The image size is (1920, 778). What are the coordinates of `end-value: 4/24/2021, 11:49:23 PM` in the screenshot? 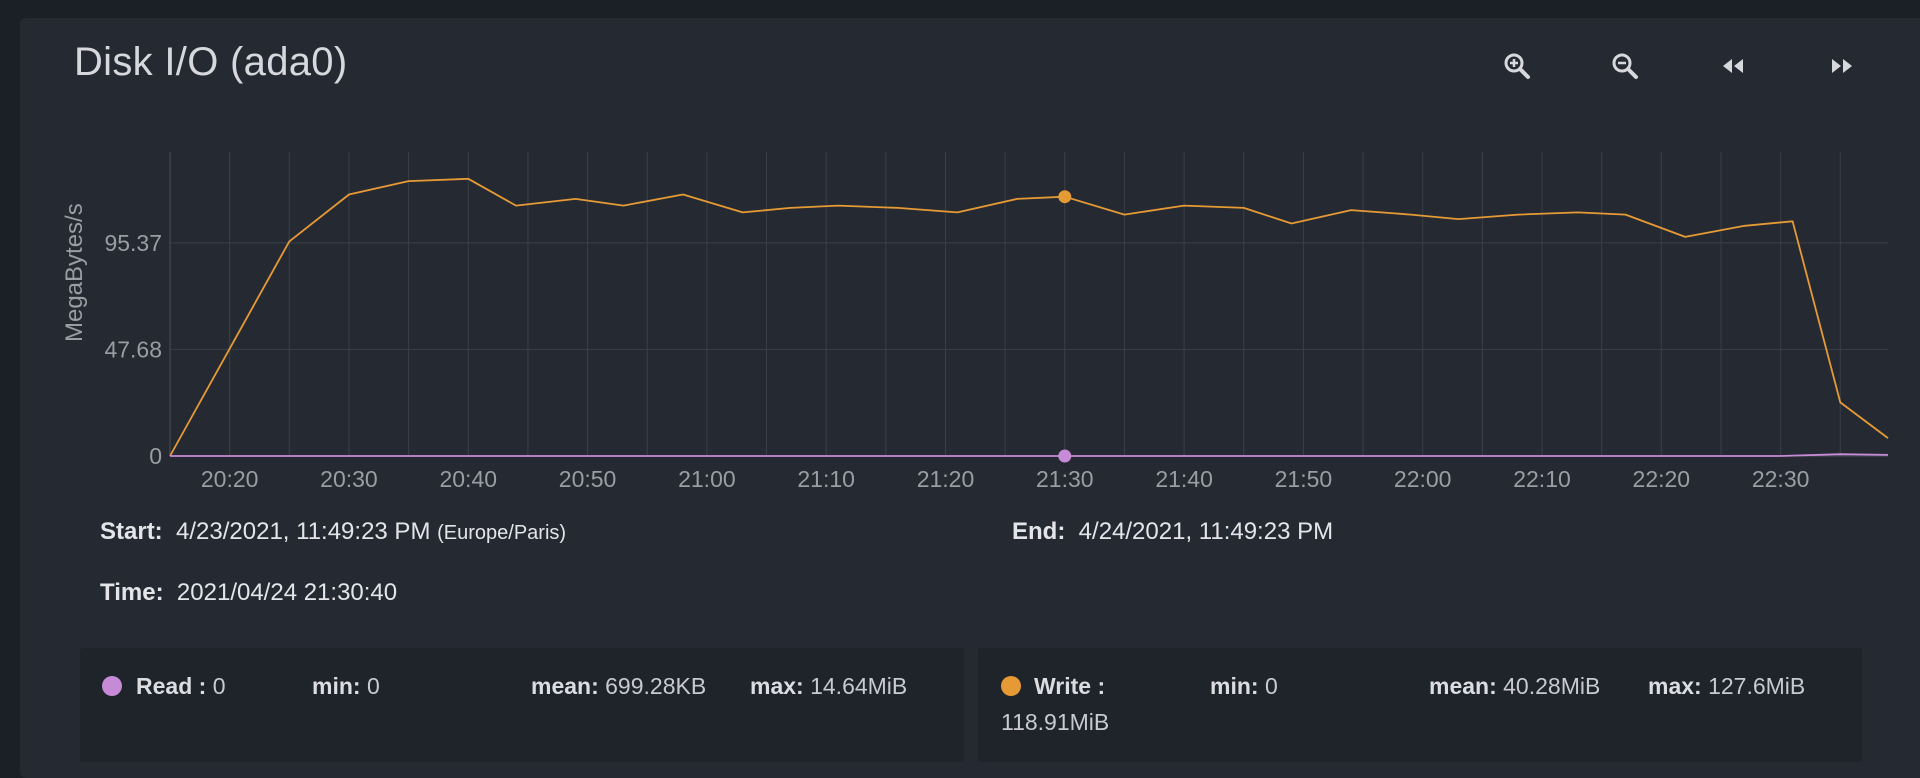 It's located at (1206, 531).